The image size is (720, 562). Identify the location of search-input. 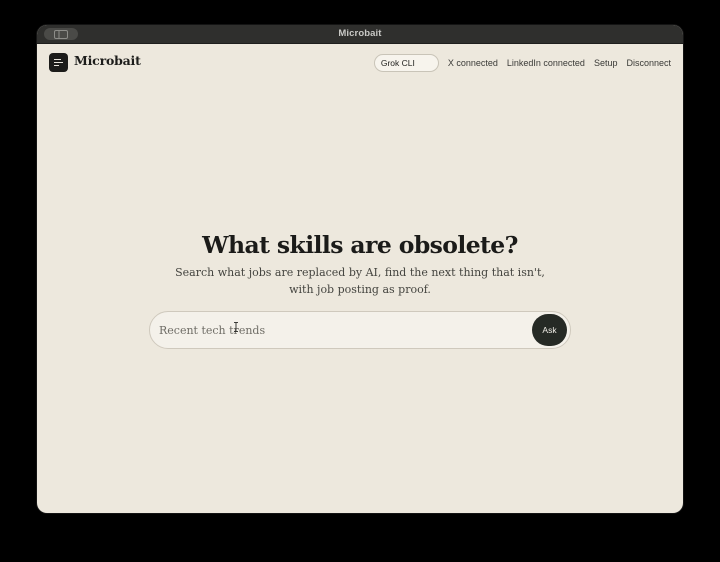
(339, 330).